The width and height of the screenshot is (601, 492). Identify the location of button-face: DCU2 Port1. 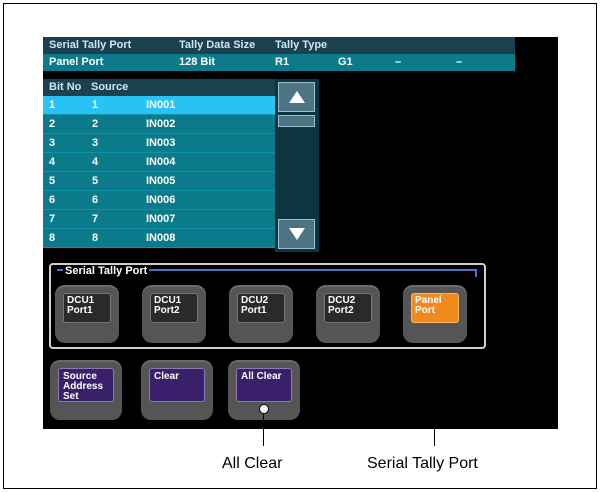
(261, 308).